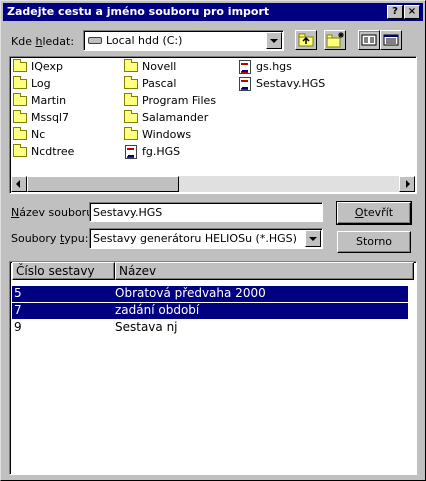 This screenshot has height=481, width=426. I want to click on up-folder-button, so click(306, 40).